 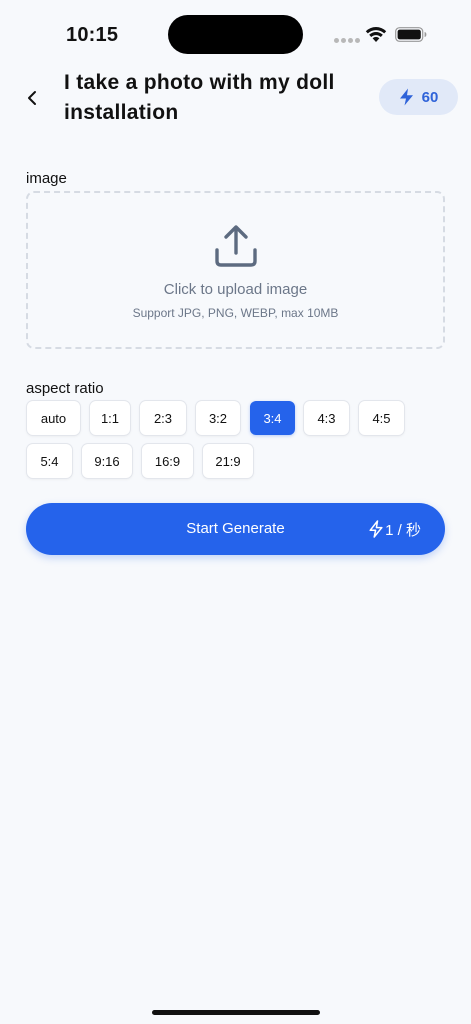 I want to click on page-title: I take a photo with my doll installation, so click(x=199, y=97).